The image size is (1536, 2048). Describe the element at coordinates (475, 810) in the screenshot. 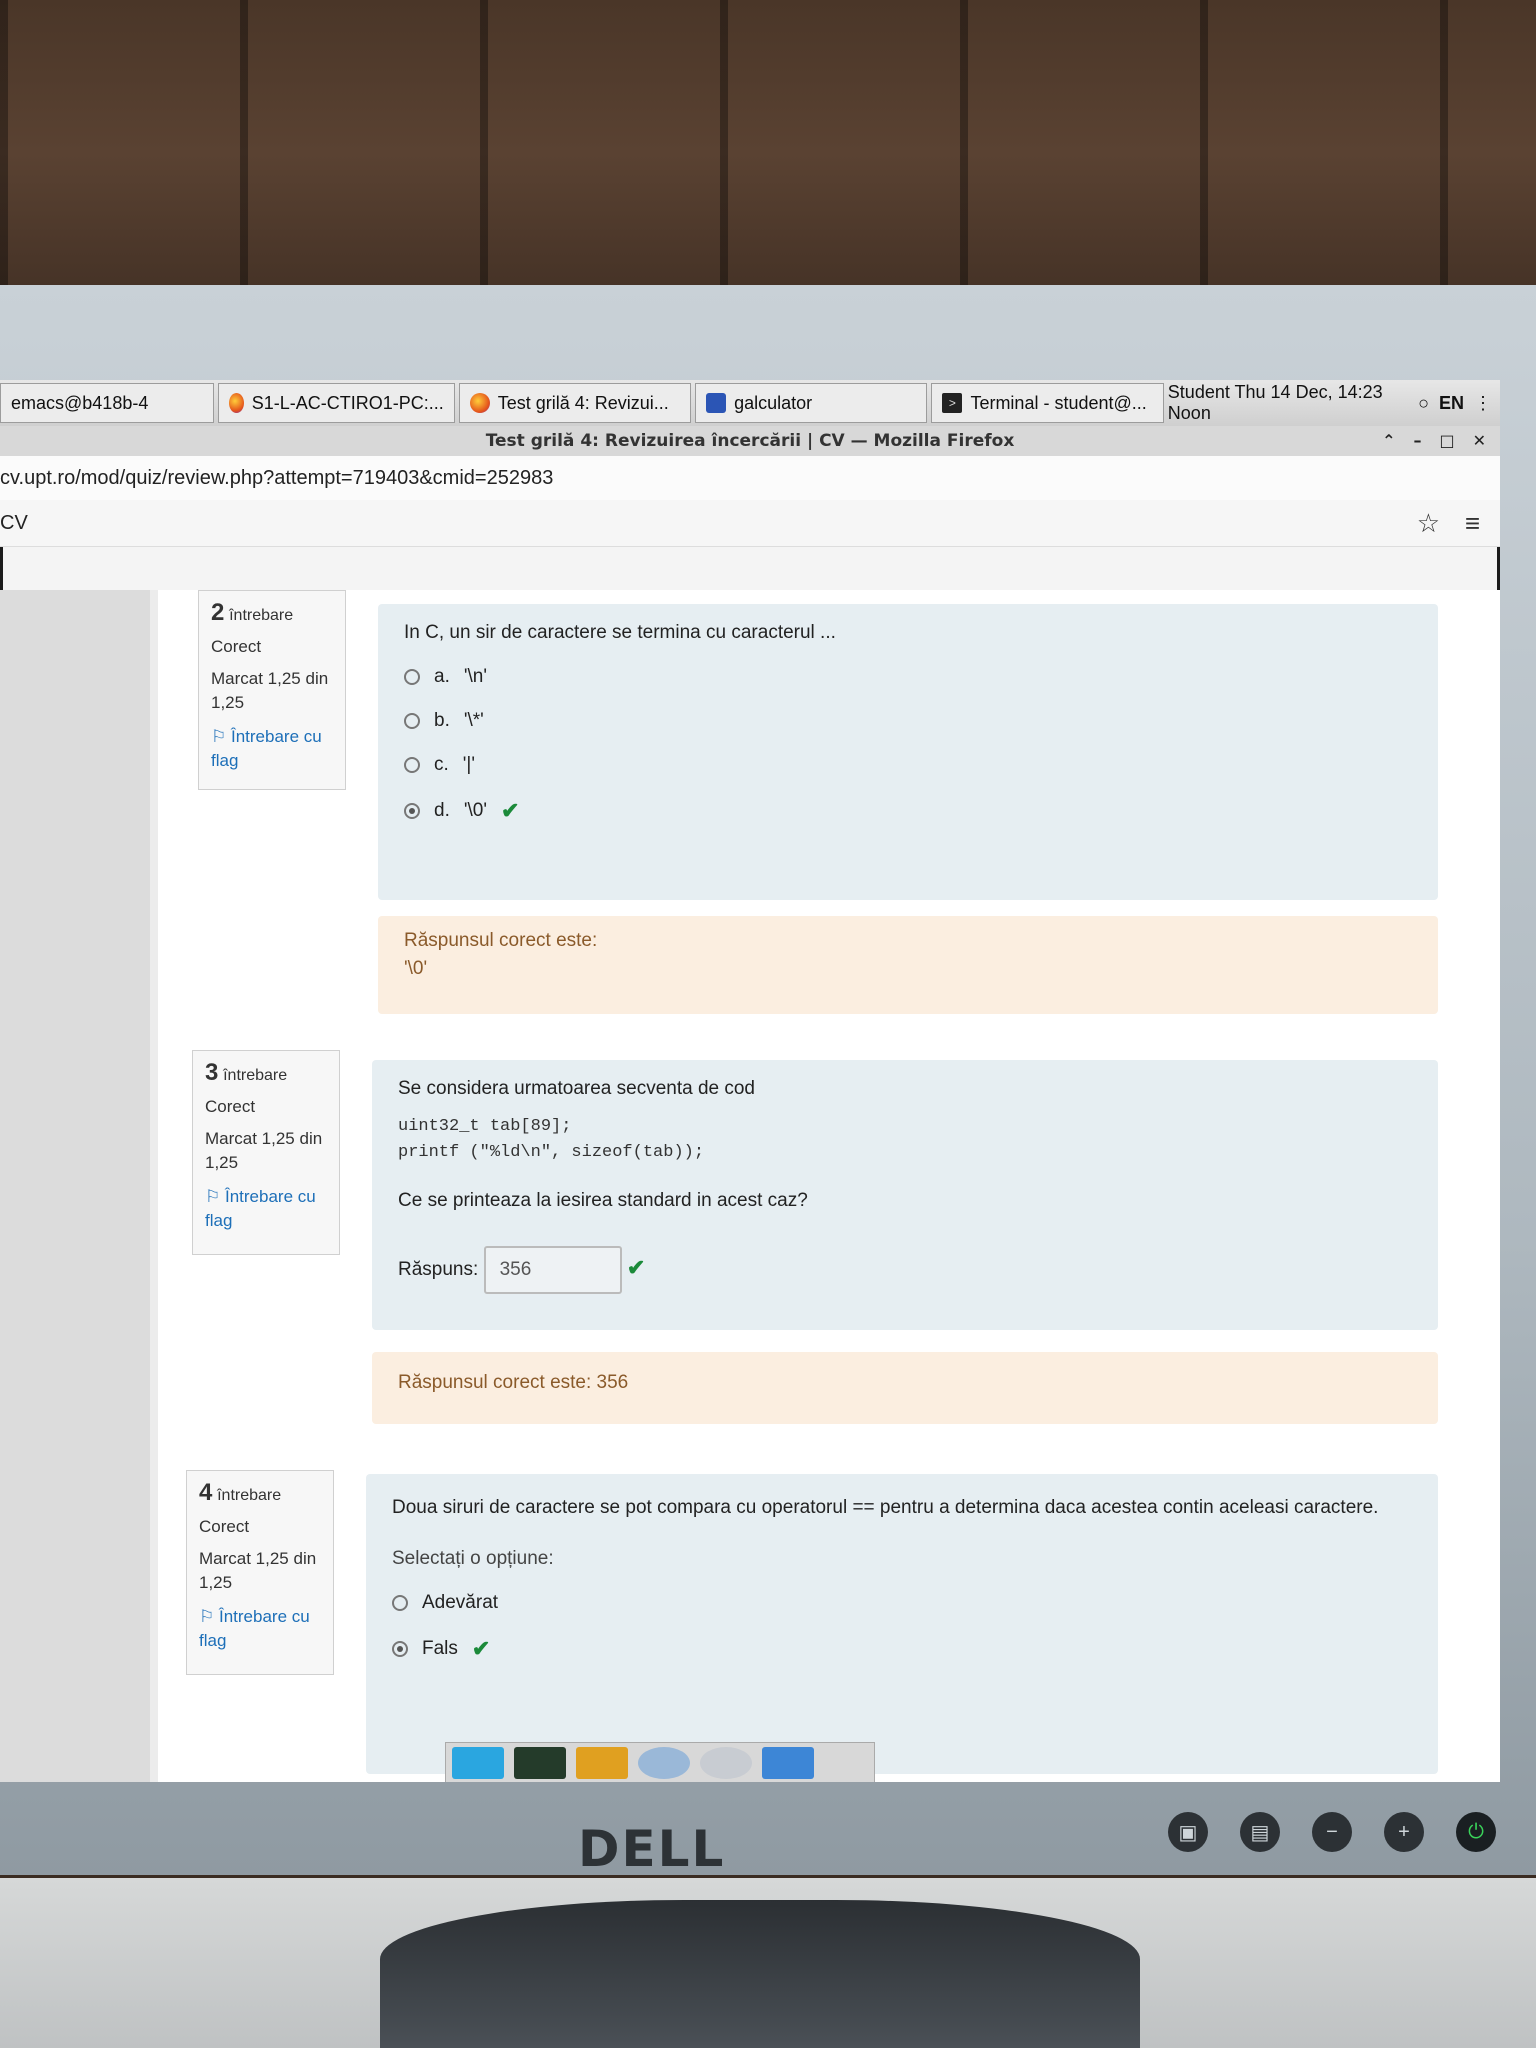

I see `option-text: '\0'` at that location.